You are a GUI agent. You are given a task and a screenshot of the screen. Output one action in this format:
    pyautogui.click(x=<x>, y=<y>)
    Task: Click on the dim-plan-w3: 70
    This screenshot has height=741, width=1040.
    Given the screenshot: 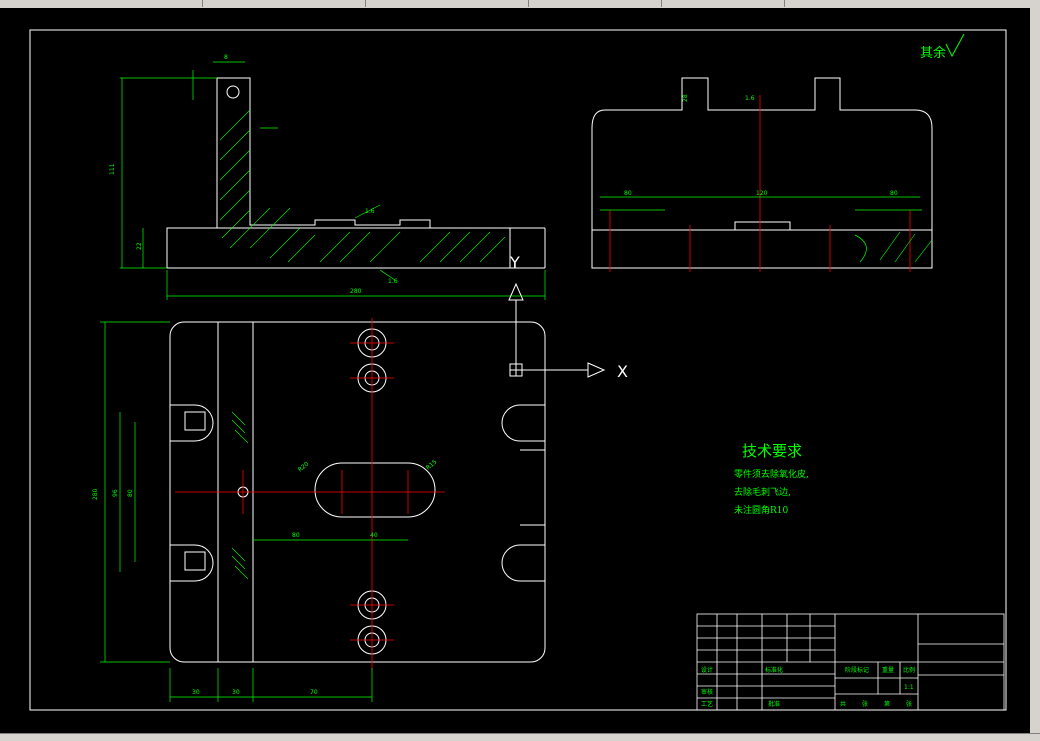 What is the action you would take?
    pyautogui.click(x=314, y=692)
    